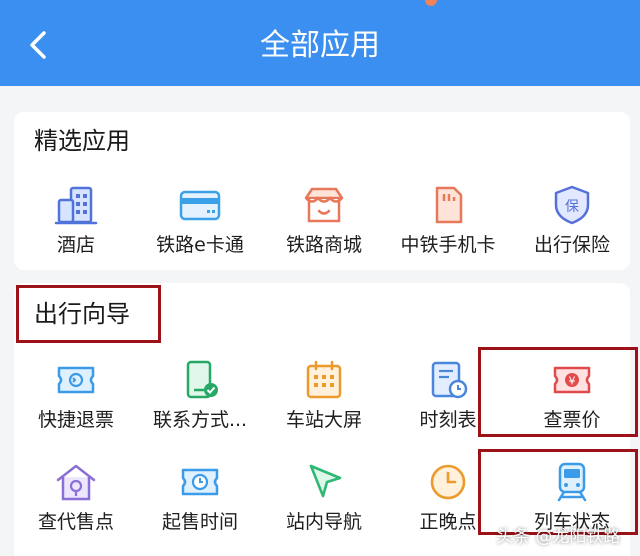 The width and height of the screenshot is (640, 556). I want to click on svg-text: 保, so click(572, 207).